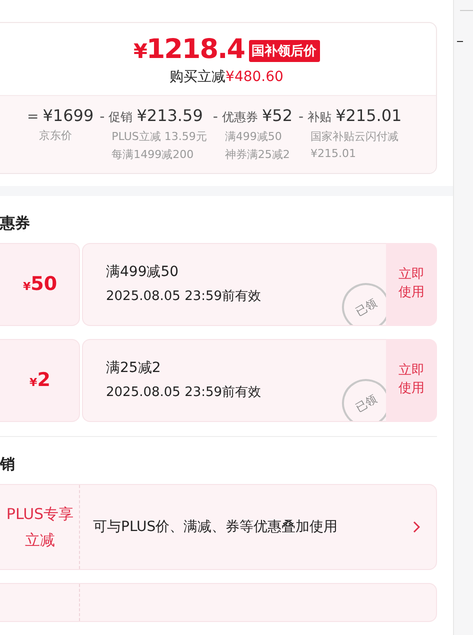 The image size is (473, 635). What do you see at coordinates (56, 135) in the screenshot?
I see `breakdown-note: 京东价` at bounding box center [56, 135].